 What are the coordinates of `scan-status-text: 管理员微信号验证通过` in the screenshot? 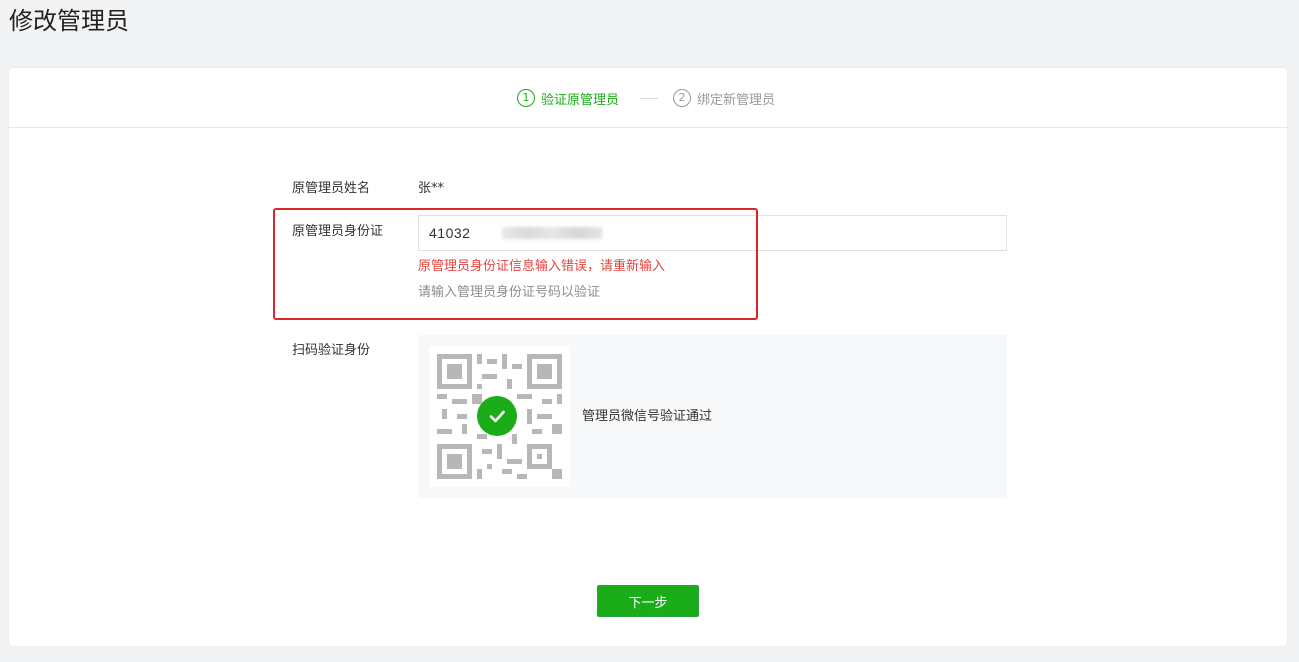 It's located at (647, 416).